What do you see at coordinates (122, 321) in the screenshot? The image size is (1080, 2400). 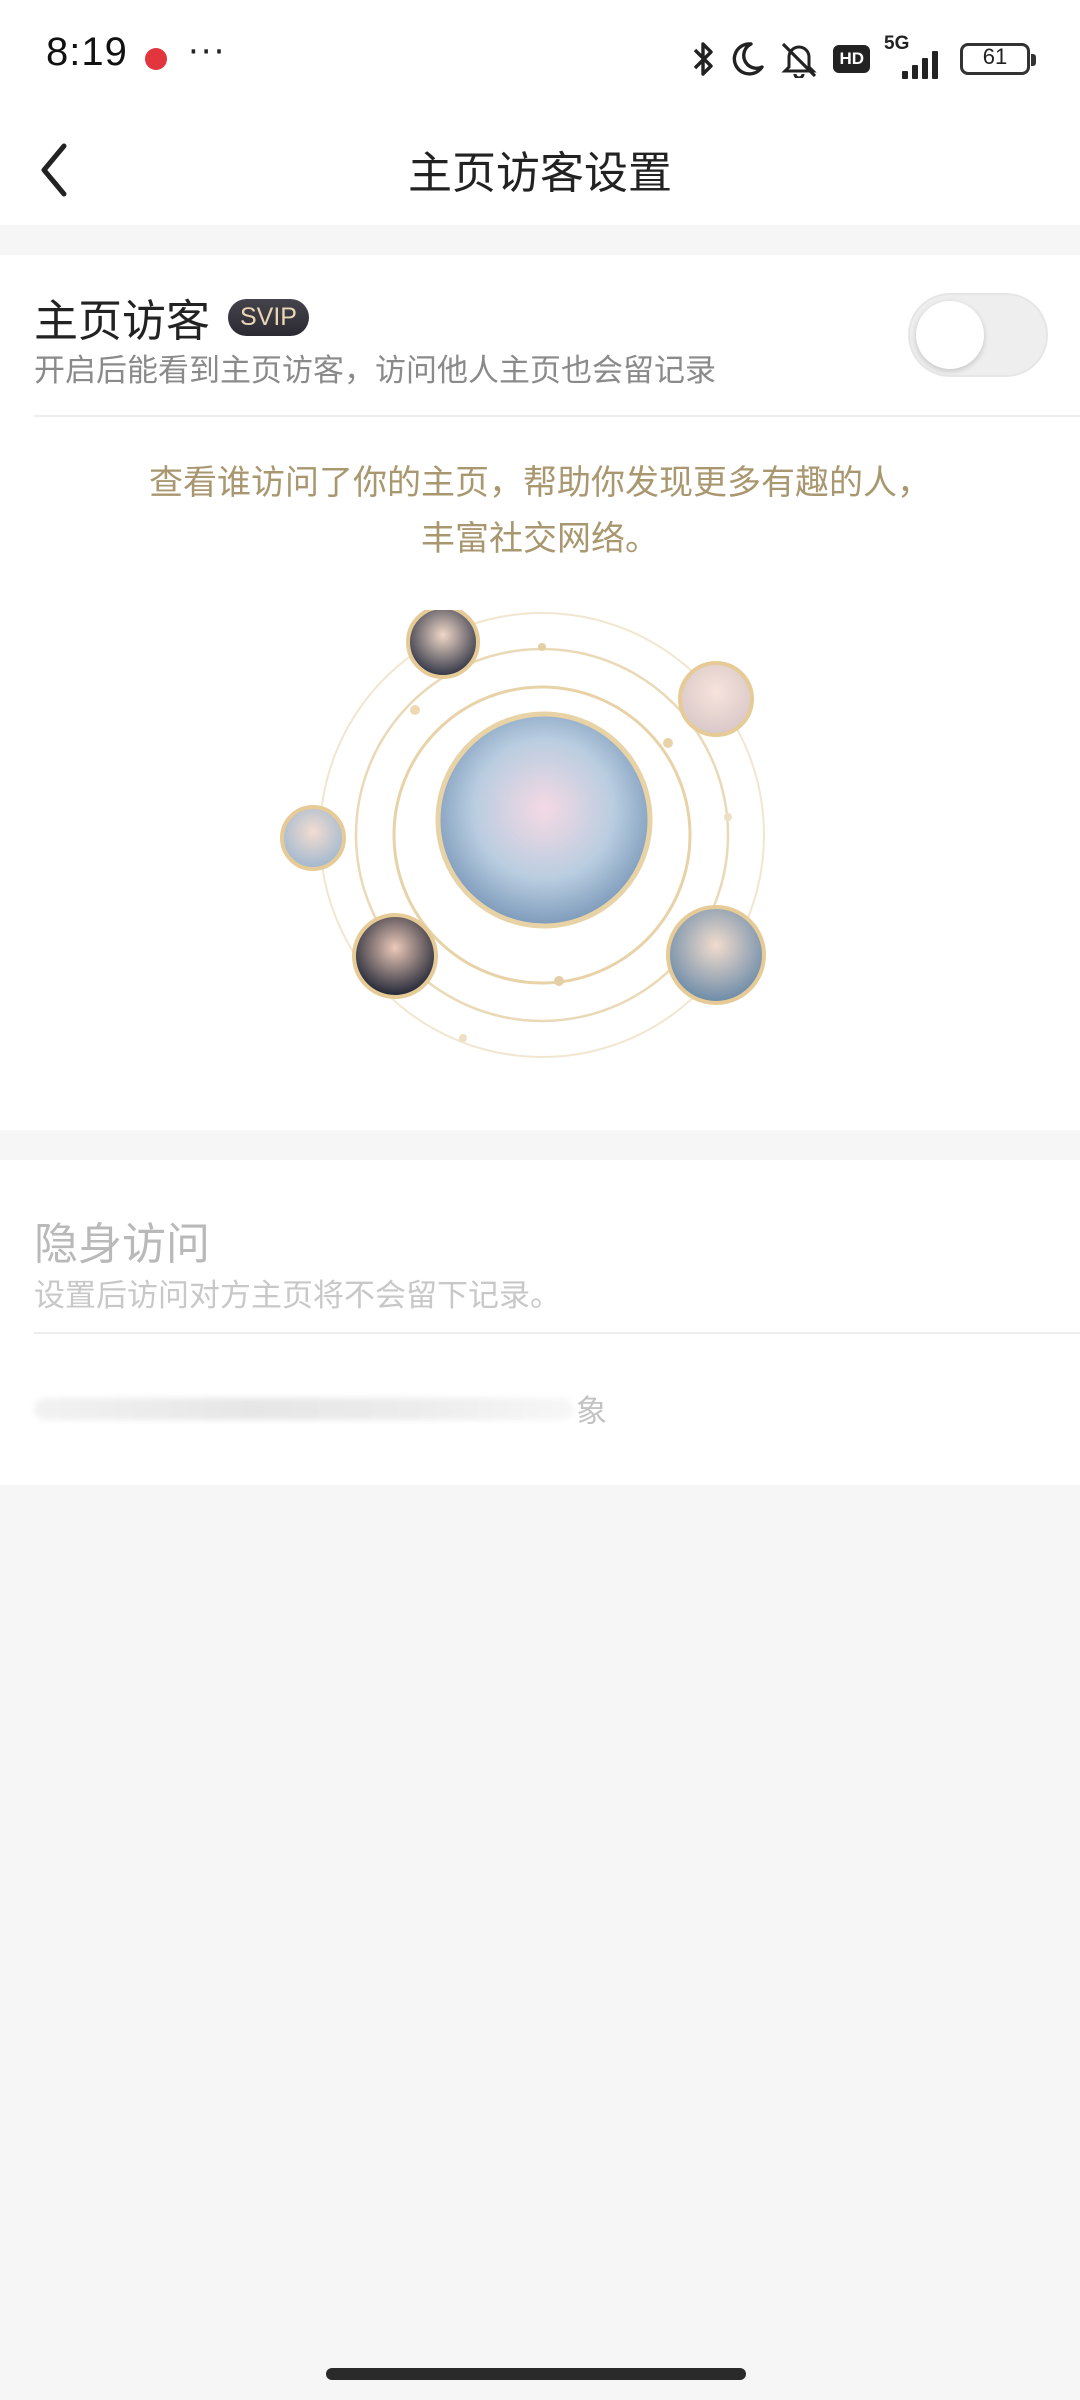 I see `visitor-setting-title: 主页访客` at bounding box center [122, 321].